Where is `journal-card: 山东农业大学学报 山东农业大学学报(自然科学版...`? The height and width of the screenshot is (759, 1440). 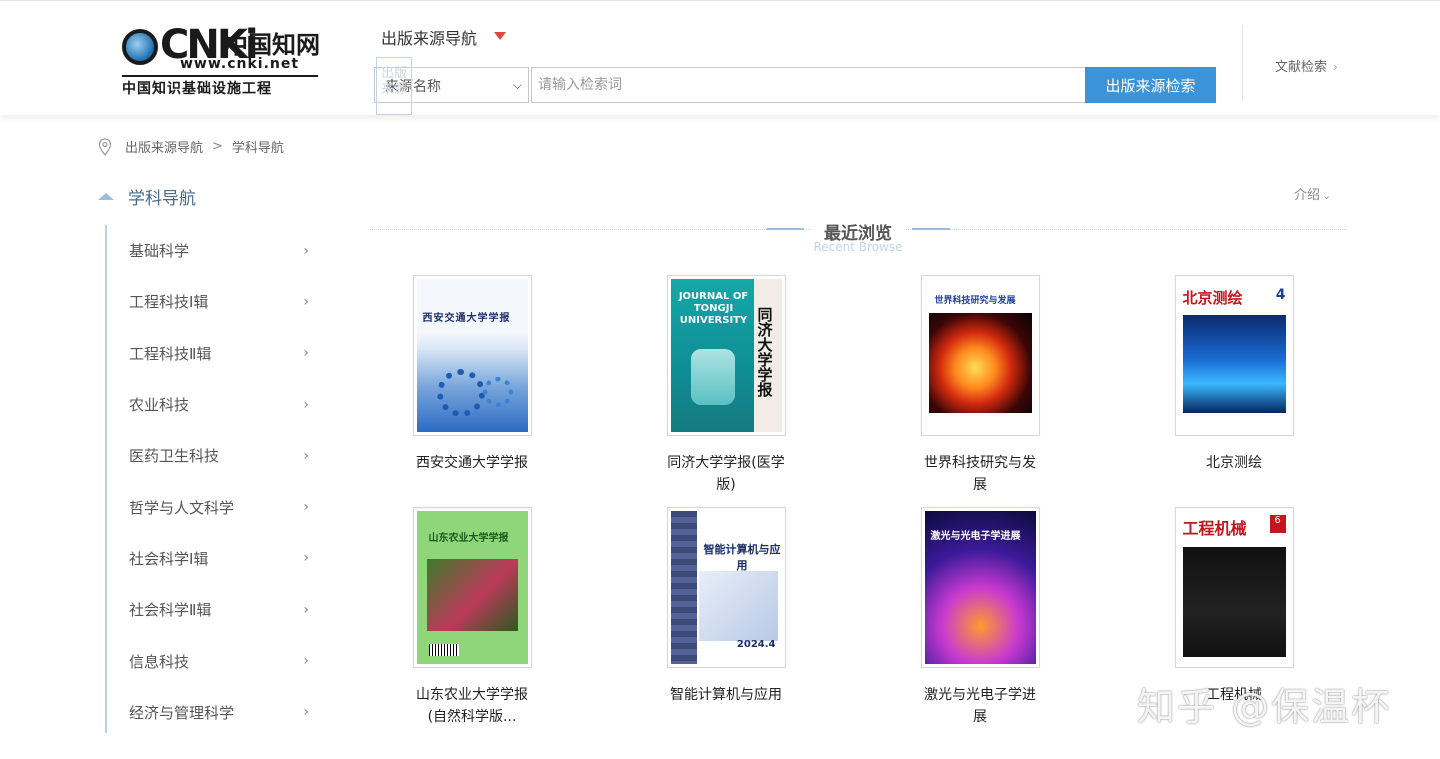 journal-card: 山东农业大学学报 山东农业大学学报(自然科学版... is located at coordinates (472, 617).